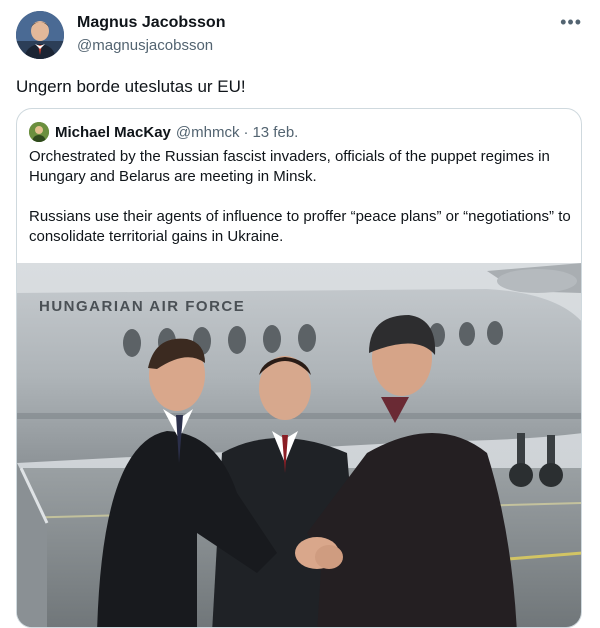  I want to click on author-avatar, so click(40, 35).